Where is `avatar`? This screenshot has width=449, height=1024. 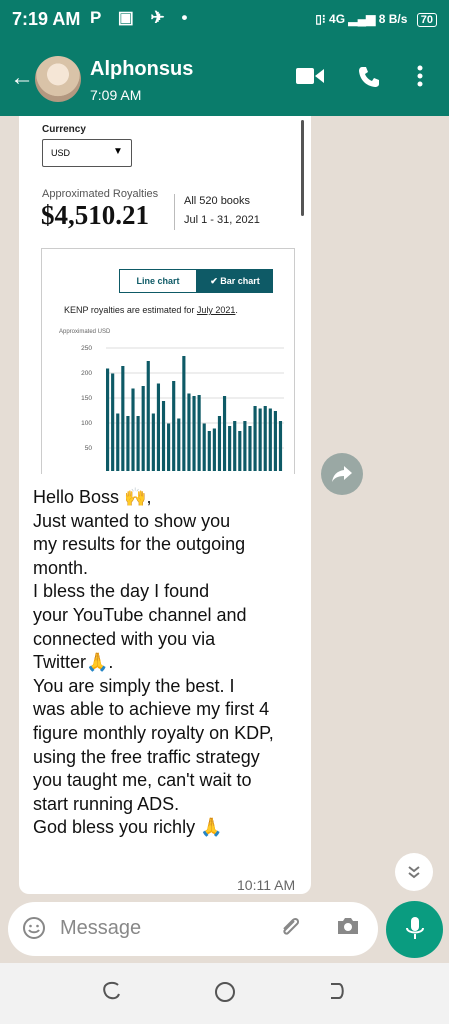
avatar is located at coordinates (58, 79).